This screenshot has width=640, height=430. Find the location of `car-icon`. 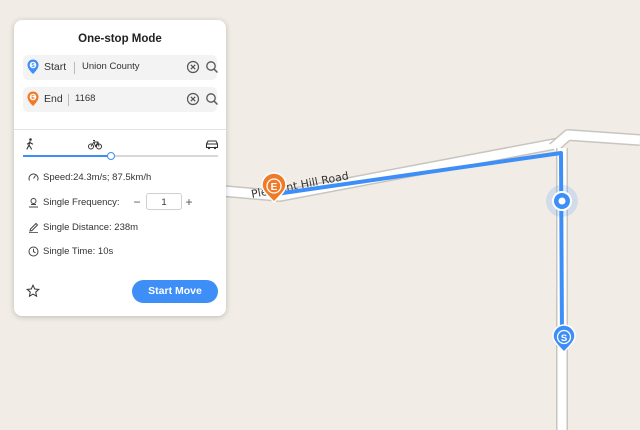

car-icon is located at coordinates (212, 144).